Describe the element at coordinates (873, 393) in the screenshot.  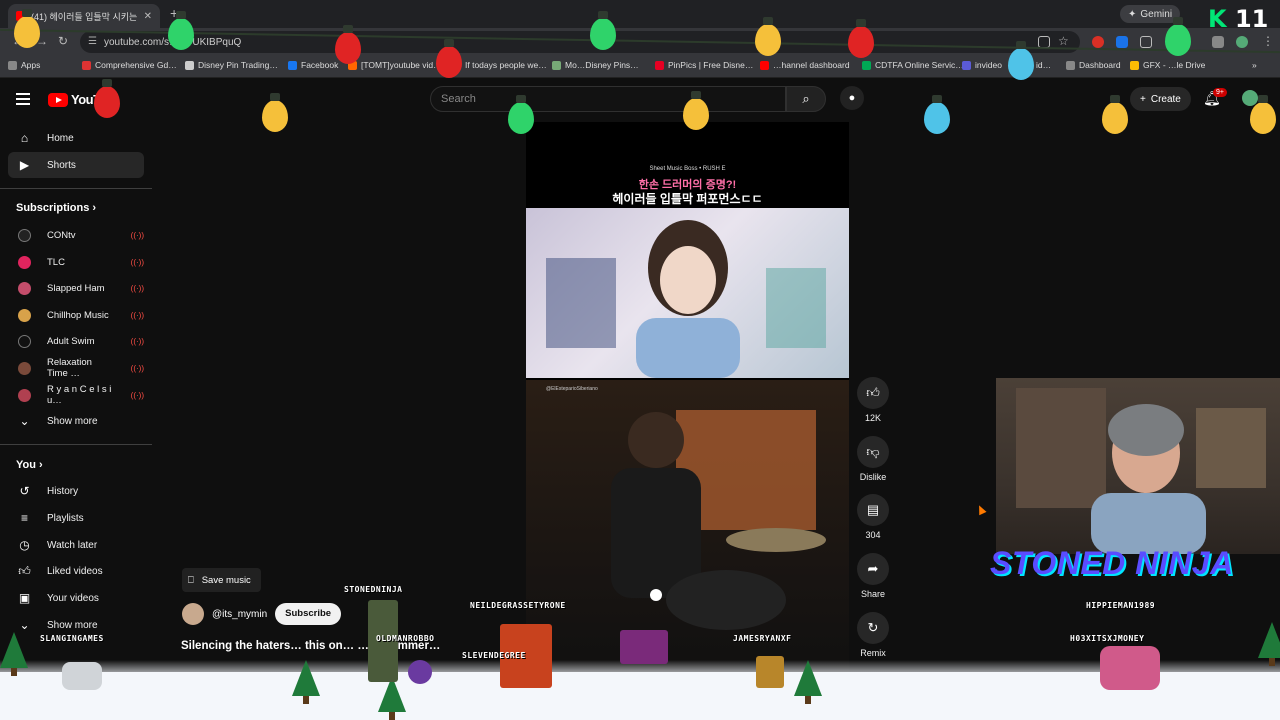
I see `thumbs-up-icon: 👍︎` at that location.